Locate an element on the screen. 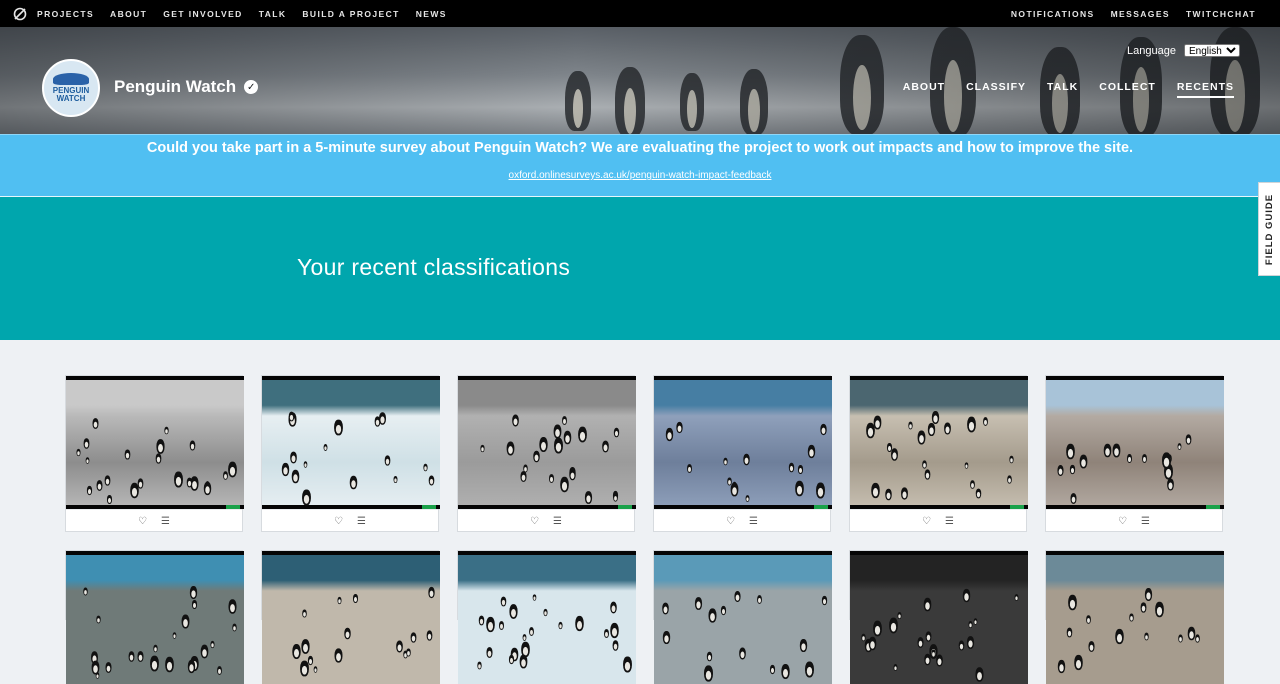 The height and width of the screenshot is (684, 1280). language-select: English is located at coordinates (1212, 50).